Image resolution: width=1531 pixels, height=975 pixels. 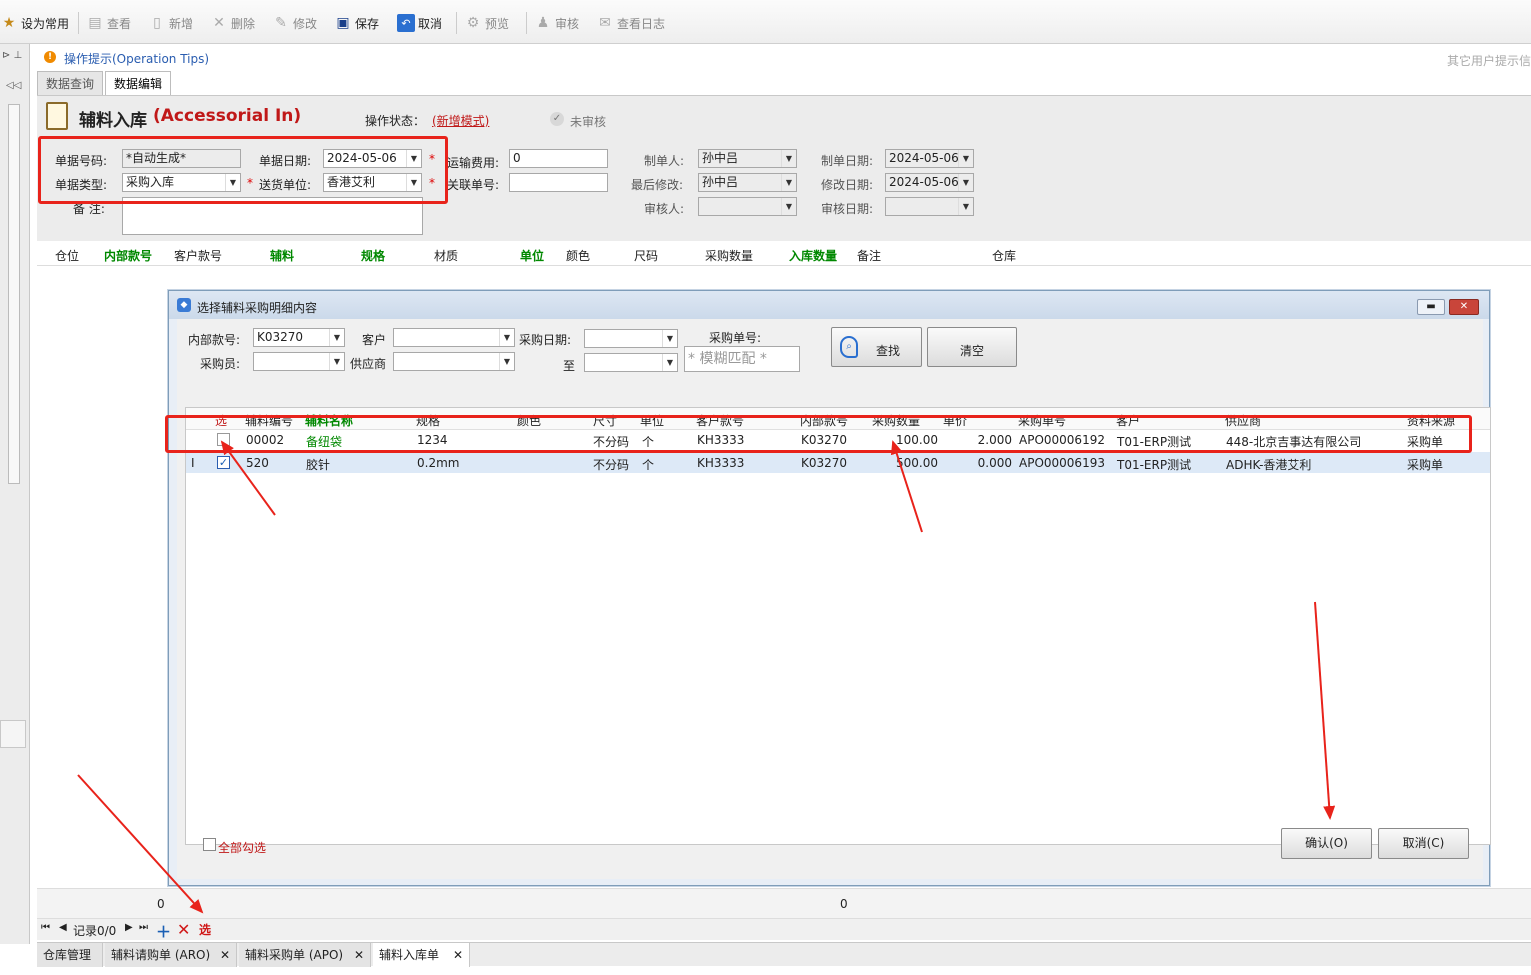 What do you see at coordinates (136, 58) in the screenshot?
I see `tips-label: 操作提示(Operation Tips)` at bounding box center [136, 58].